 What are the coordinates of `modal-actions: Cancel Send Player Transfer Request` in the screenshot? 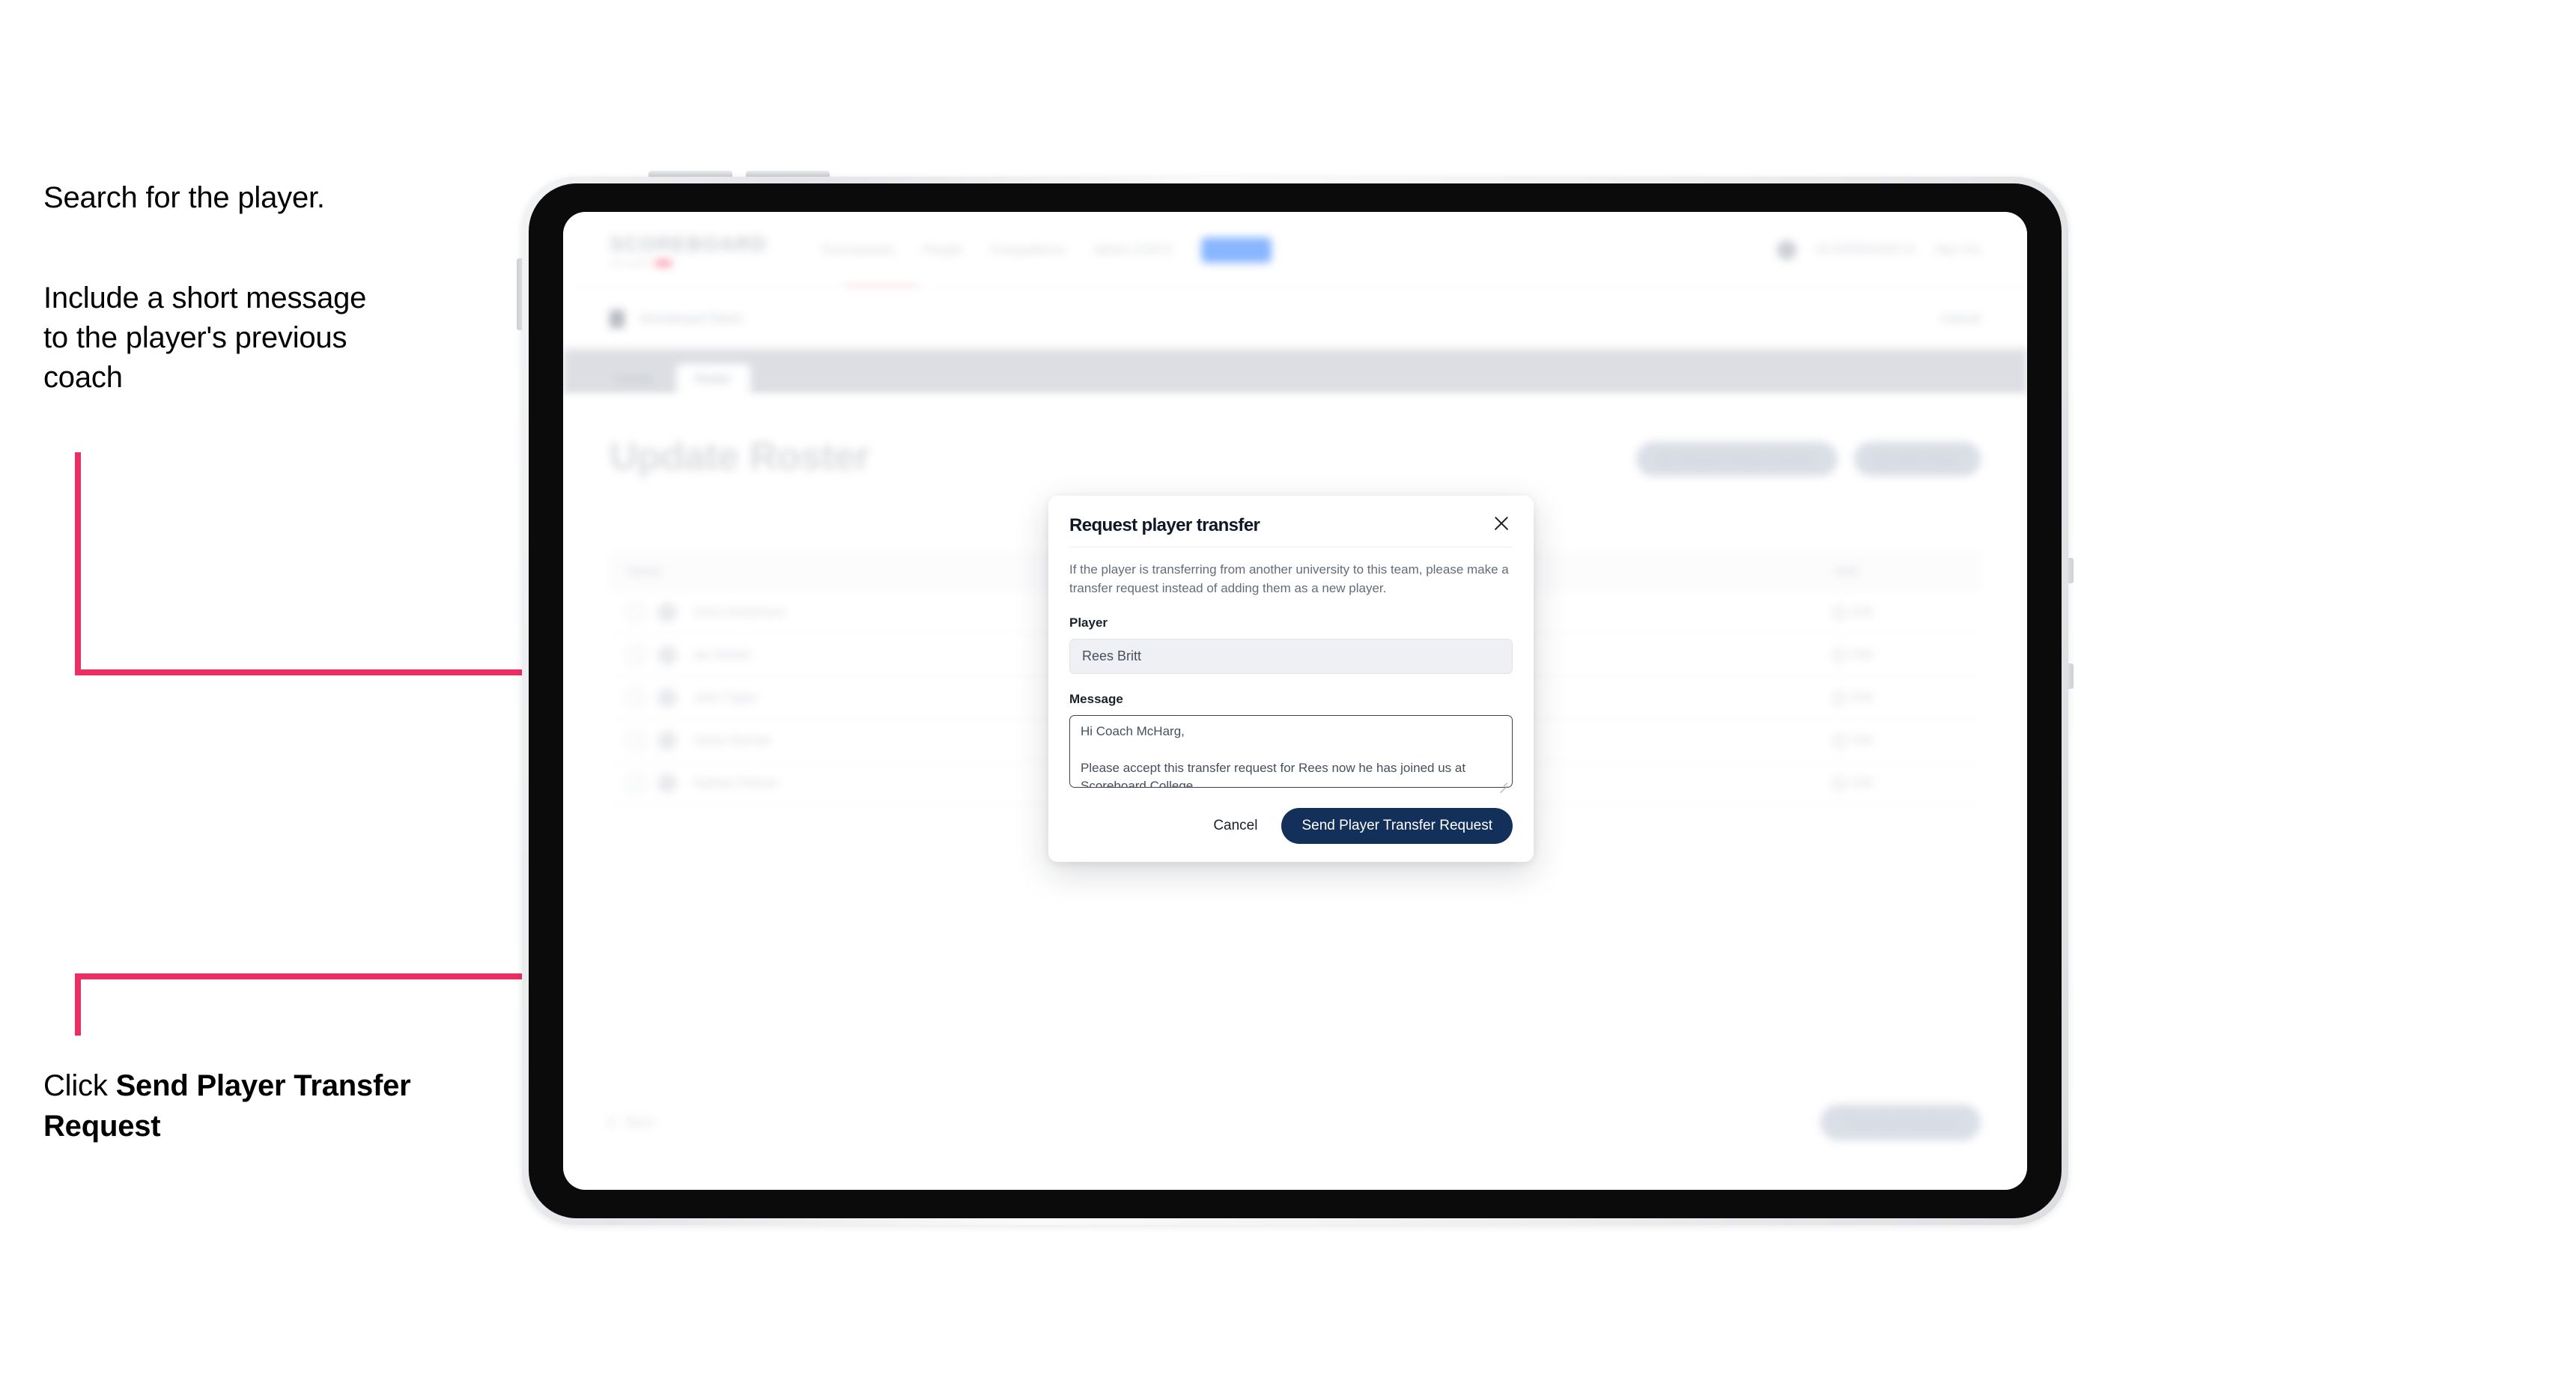 It's located at (1291, 827).